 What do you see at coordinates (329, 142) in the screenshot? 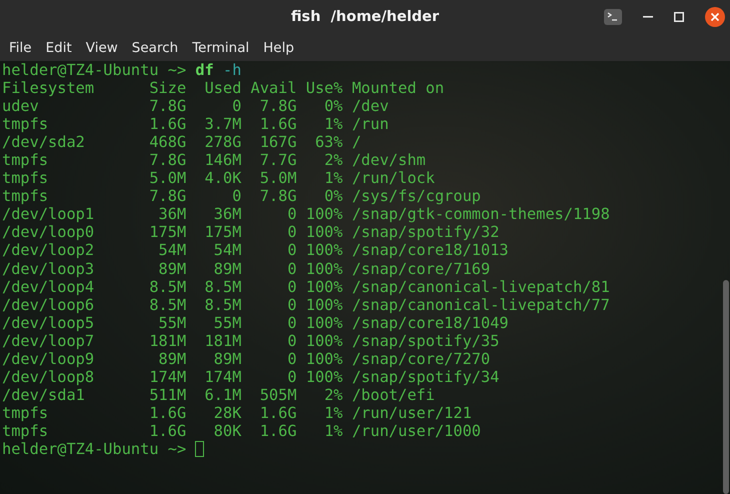
I see `output-cell: 63%` at bounding box center [329, 142].